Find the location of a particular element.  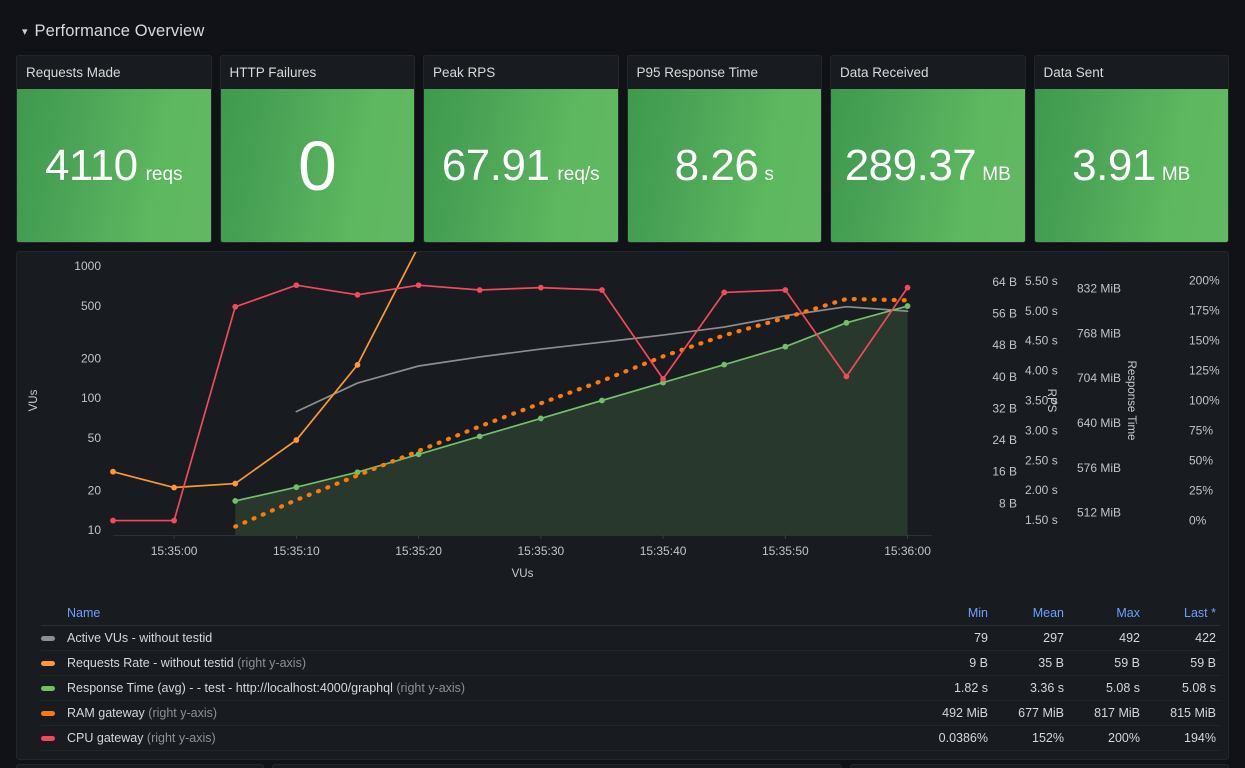

svg-text: 15:36:00 is located at coordinates (907, 551).